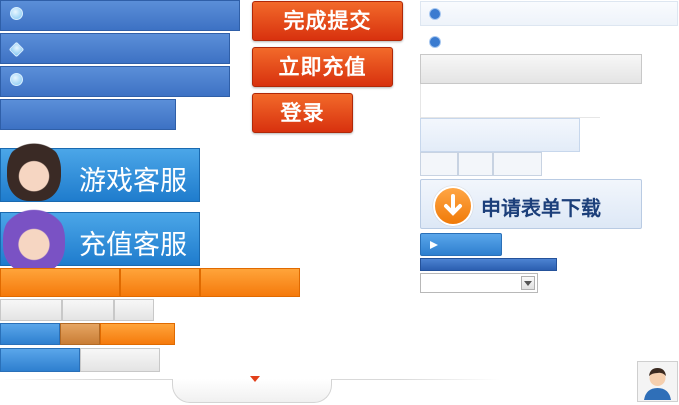  Describe the element at coordinates (453, 206) in the screenshot. I see `download-arrow-icon` at that location.